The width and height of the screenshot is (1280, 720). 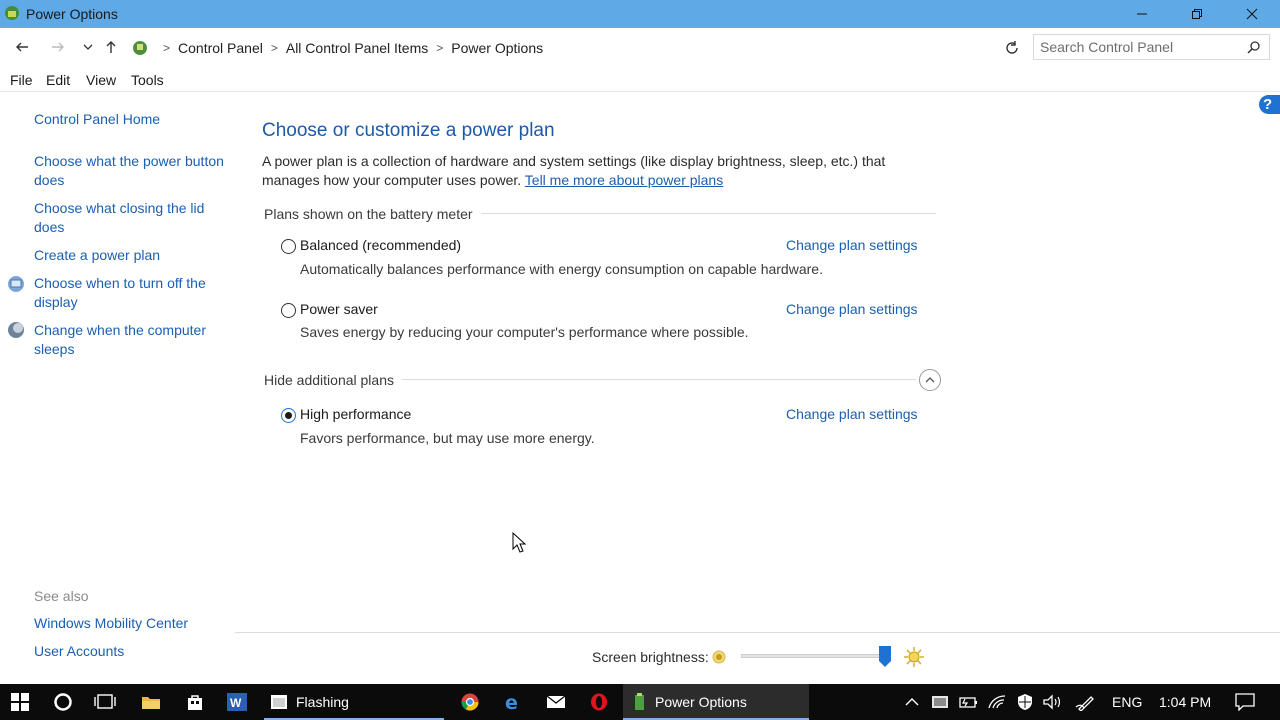 I want to click on menu-view: View, so click(x=101, y=80).